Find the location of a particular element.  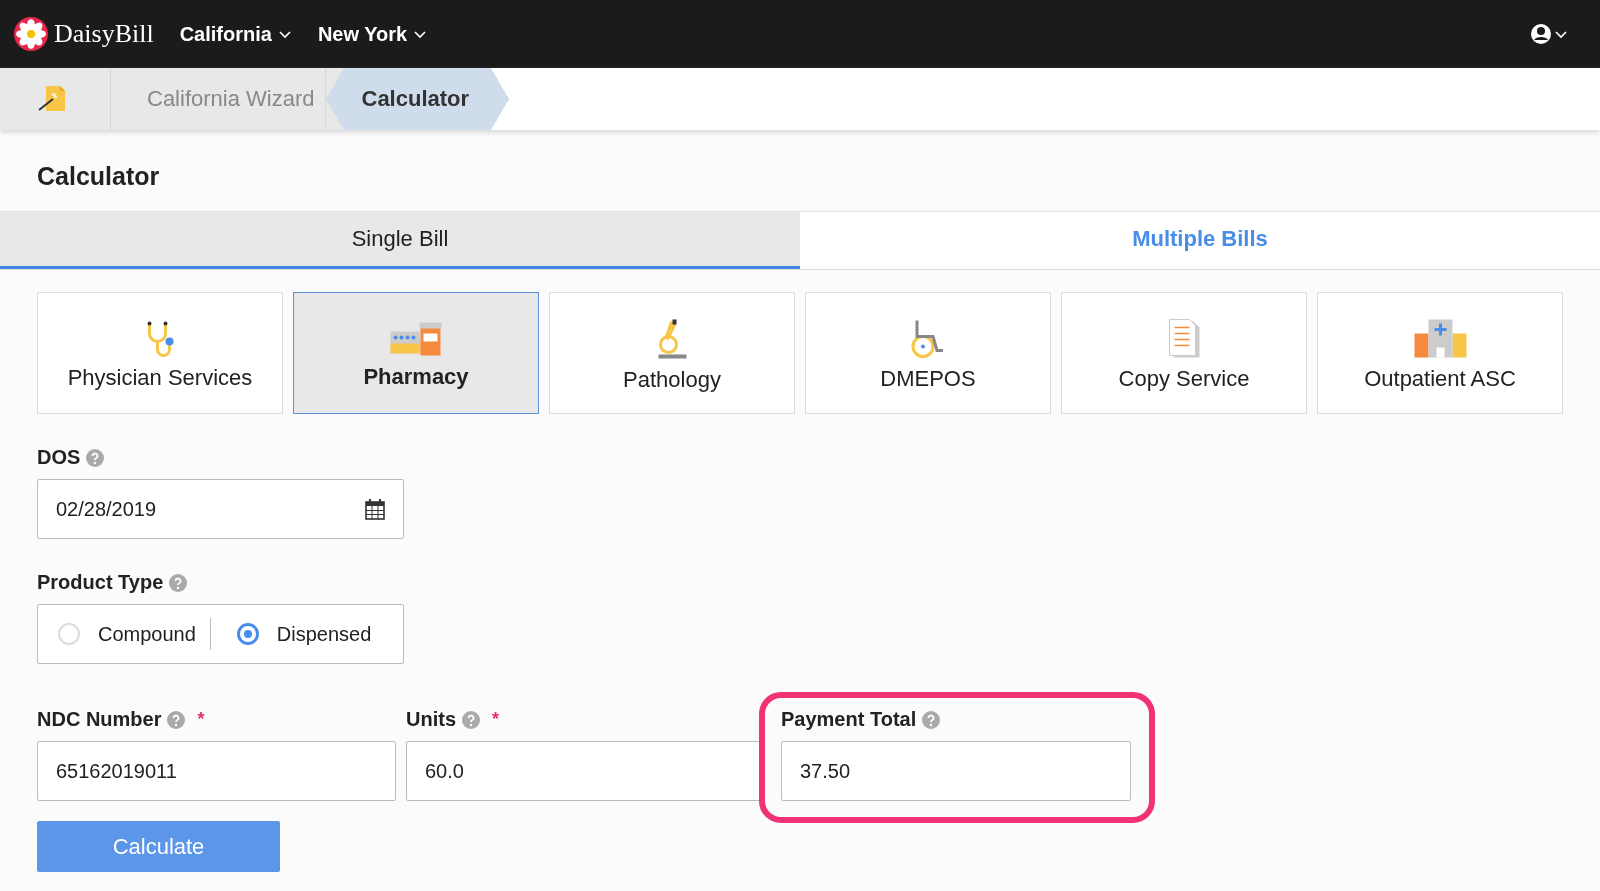

radio-option: Compound is located at coordinates (127, 634).